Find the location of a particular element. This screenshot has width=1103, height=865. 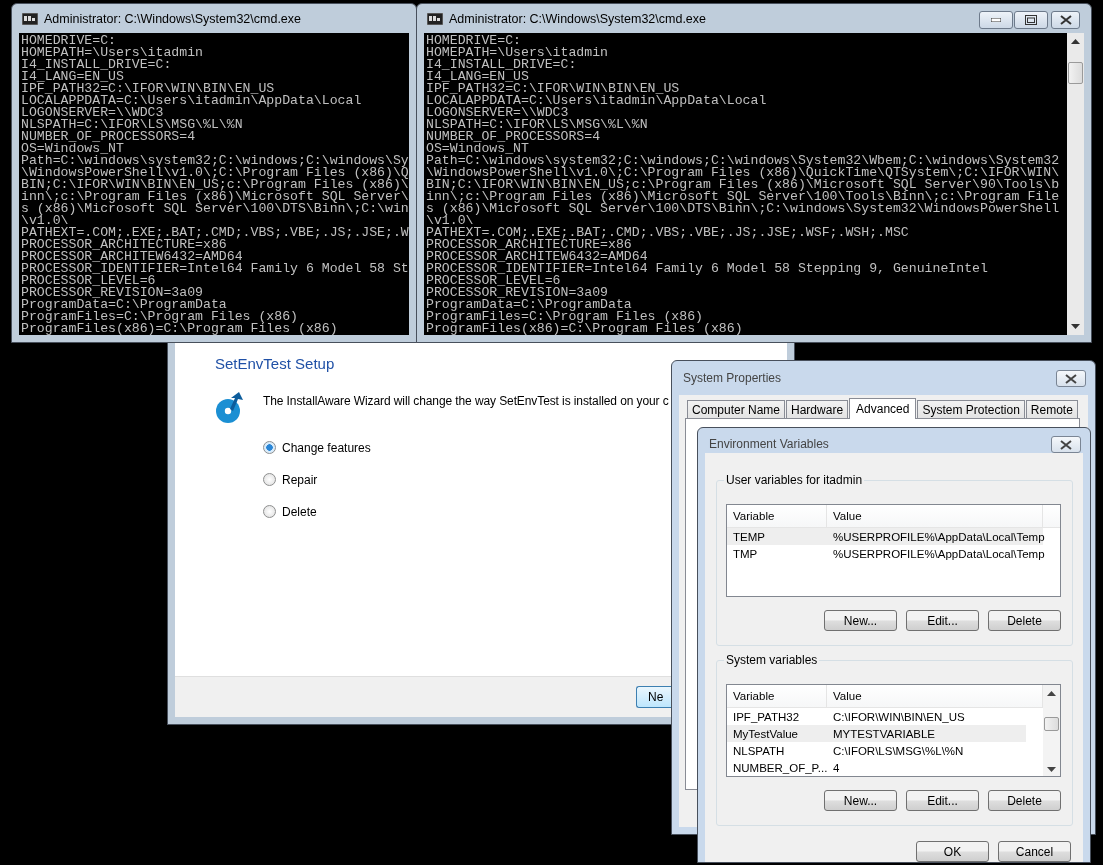

list-row: IPF_PATH32 C:\IFOR\WIN\BIN\EN_US is located at coordinates (876, 716).